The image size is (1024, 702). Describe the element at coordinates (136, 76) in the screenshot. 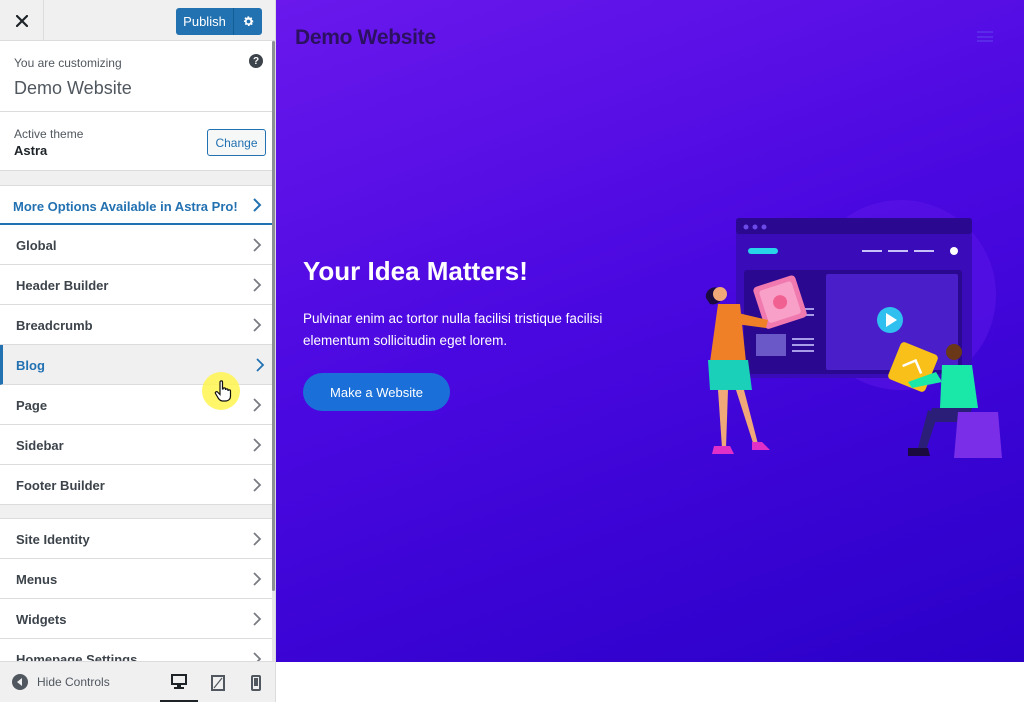

I see `customizing-info: You are customizing Demo Website ?` at that location.